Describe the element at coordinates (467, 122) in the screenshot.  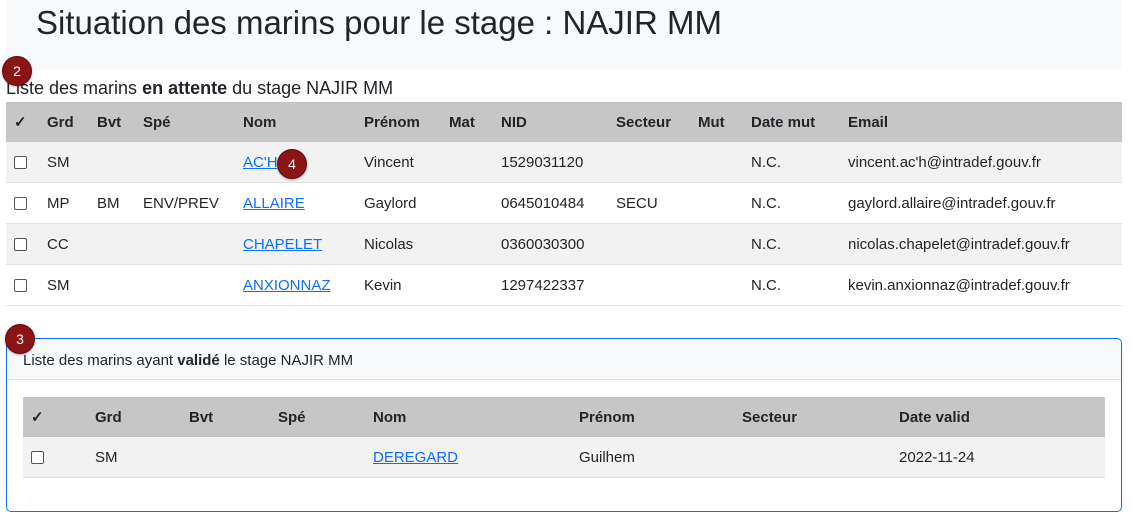
I see `col-mat: Mat` at that location.